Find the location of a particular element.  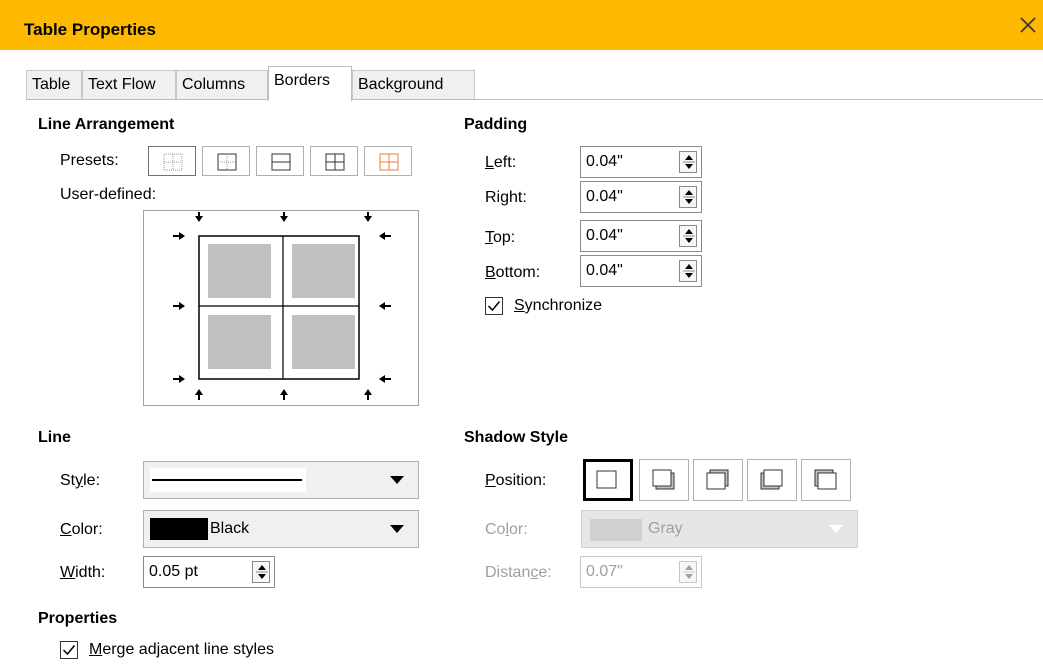

shadow-style-heading: Shadow Style is located at coordinates (516, 437).